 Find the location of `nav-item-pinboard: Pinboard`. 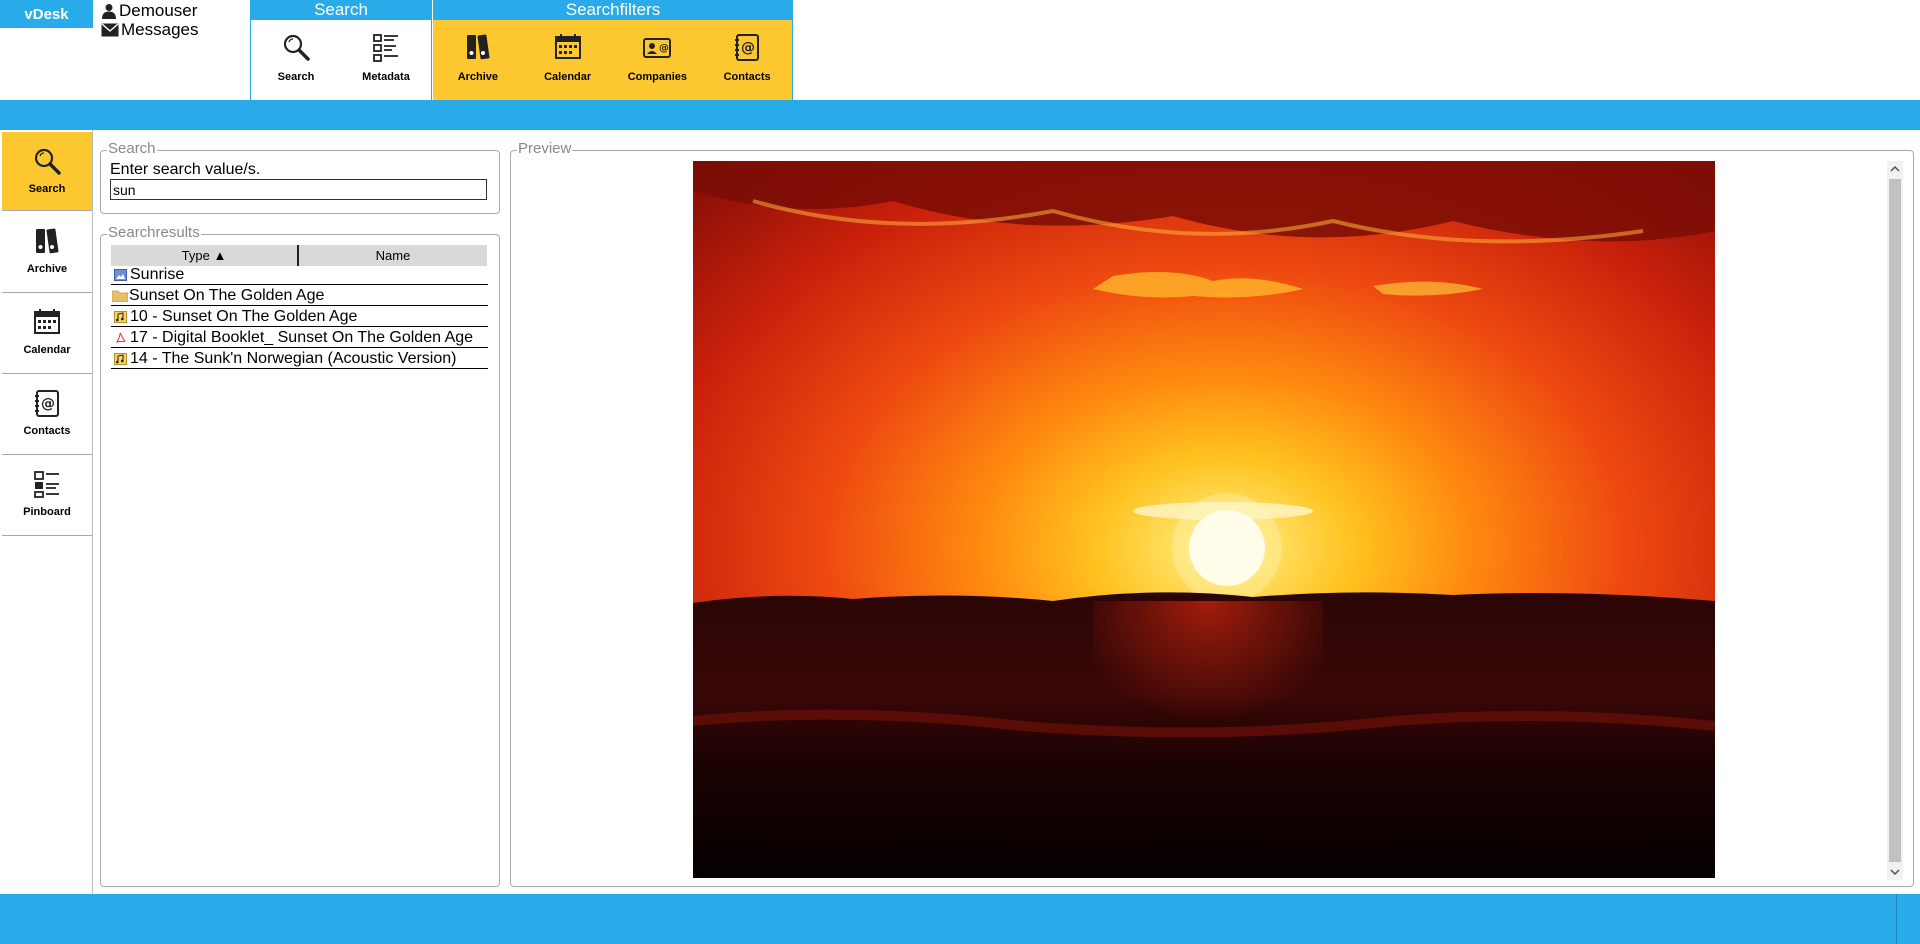

nav-item-pinboard: Pinboard is located at coordinates (47, 495).